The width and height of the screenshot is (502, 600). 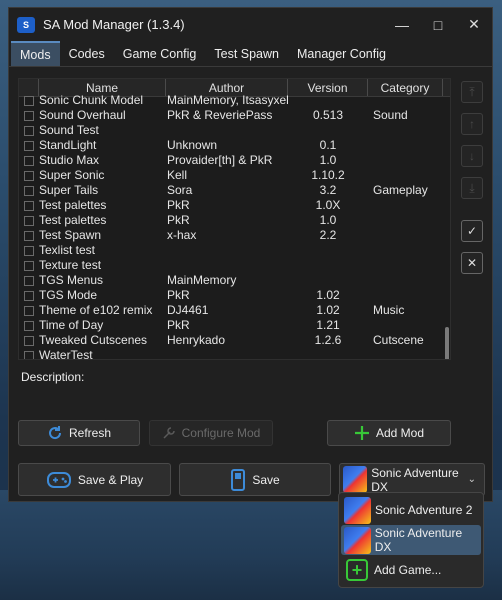 I want to click on uncheck-all-icon: ✕, so click(x=472, y=263).